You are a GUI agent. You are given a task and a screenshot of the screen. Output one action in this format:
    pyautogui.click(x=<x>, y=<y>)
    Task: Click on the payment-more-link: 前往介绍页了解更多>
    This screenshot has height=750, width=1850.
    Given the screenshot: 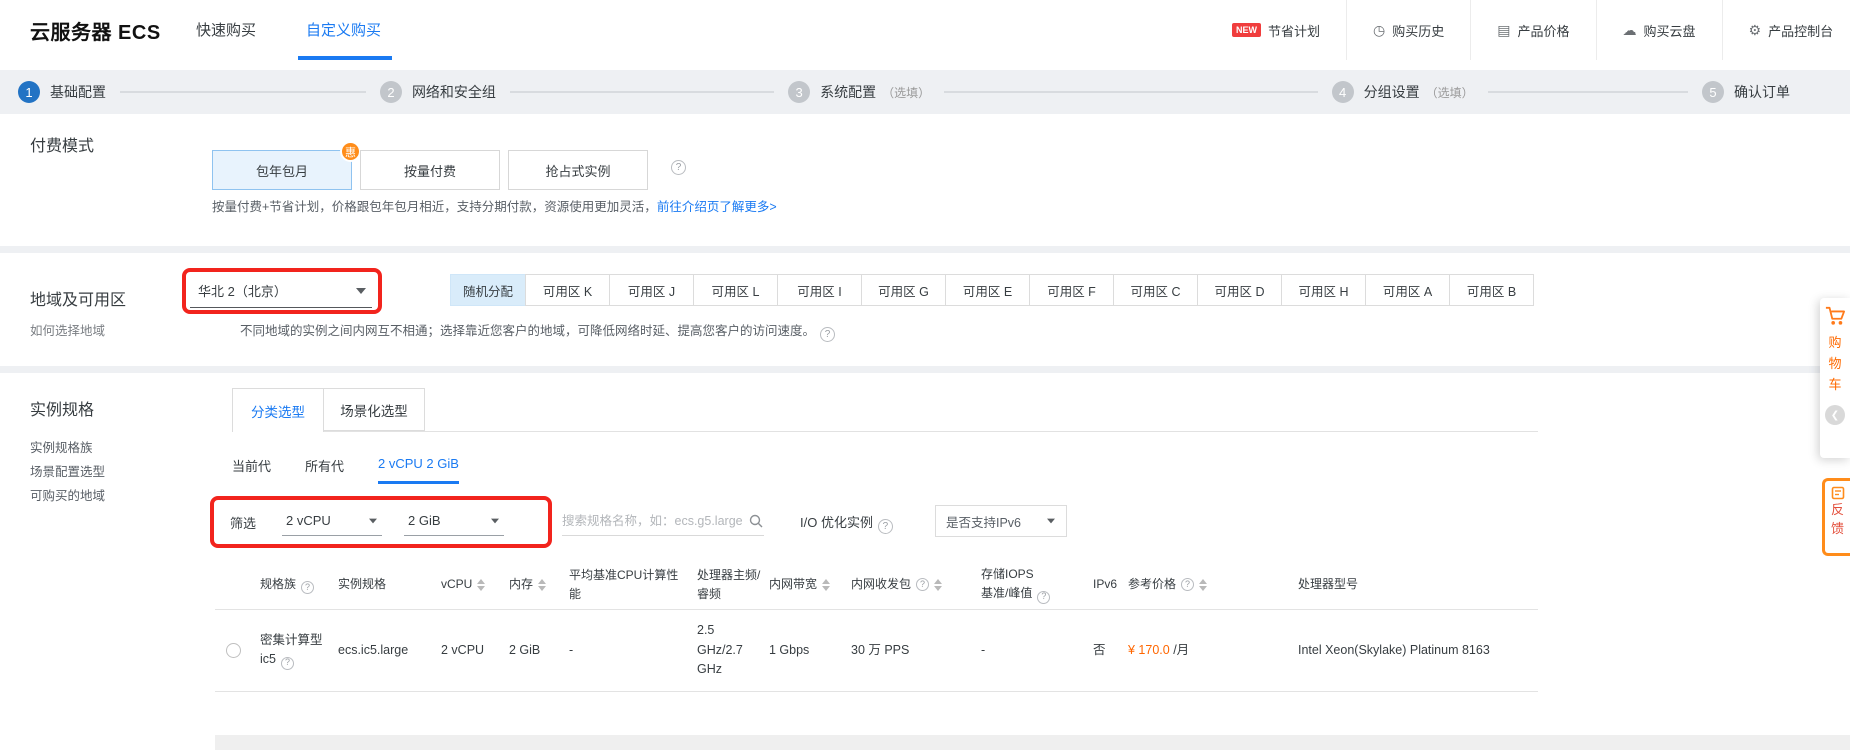 What is the action you would take?
    pyautogui.click(x=717, y=207)
    